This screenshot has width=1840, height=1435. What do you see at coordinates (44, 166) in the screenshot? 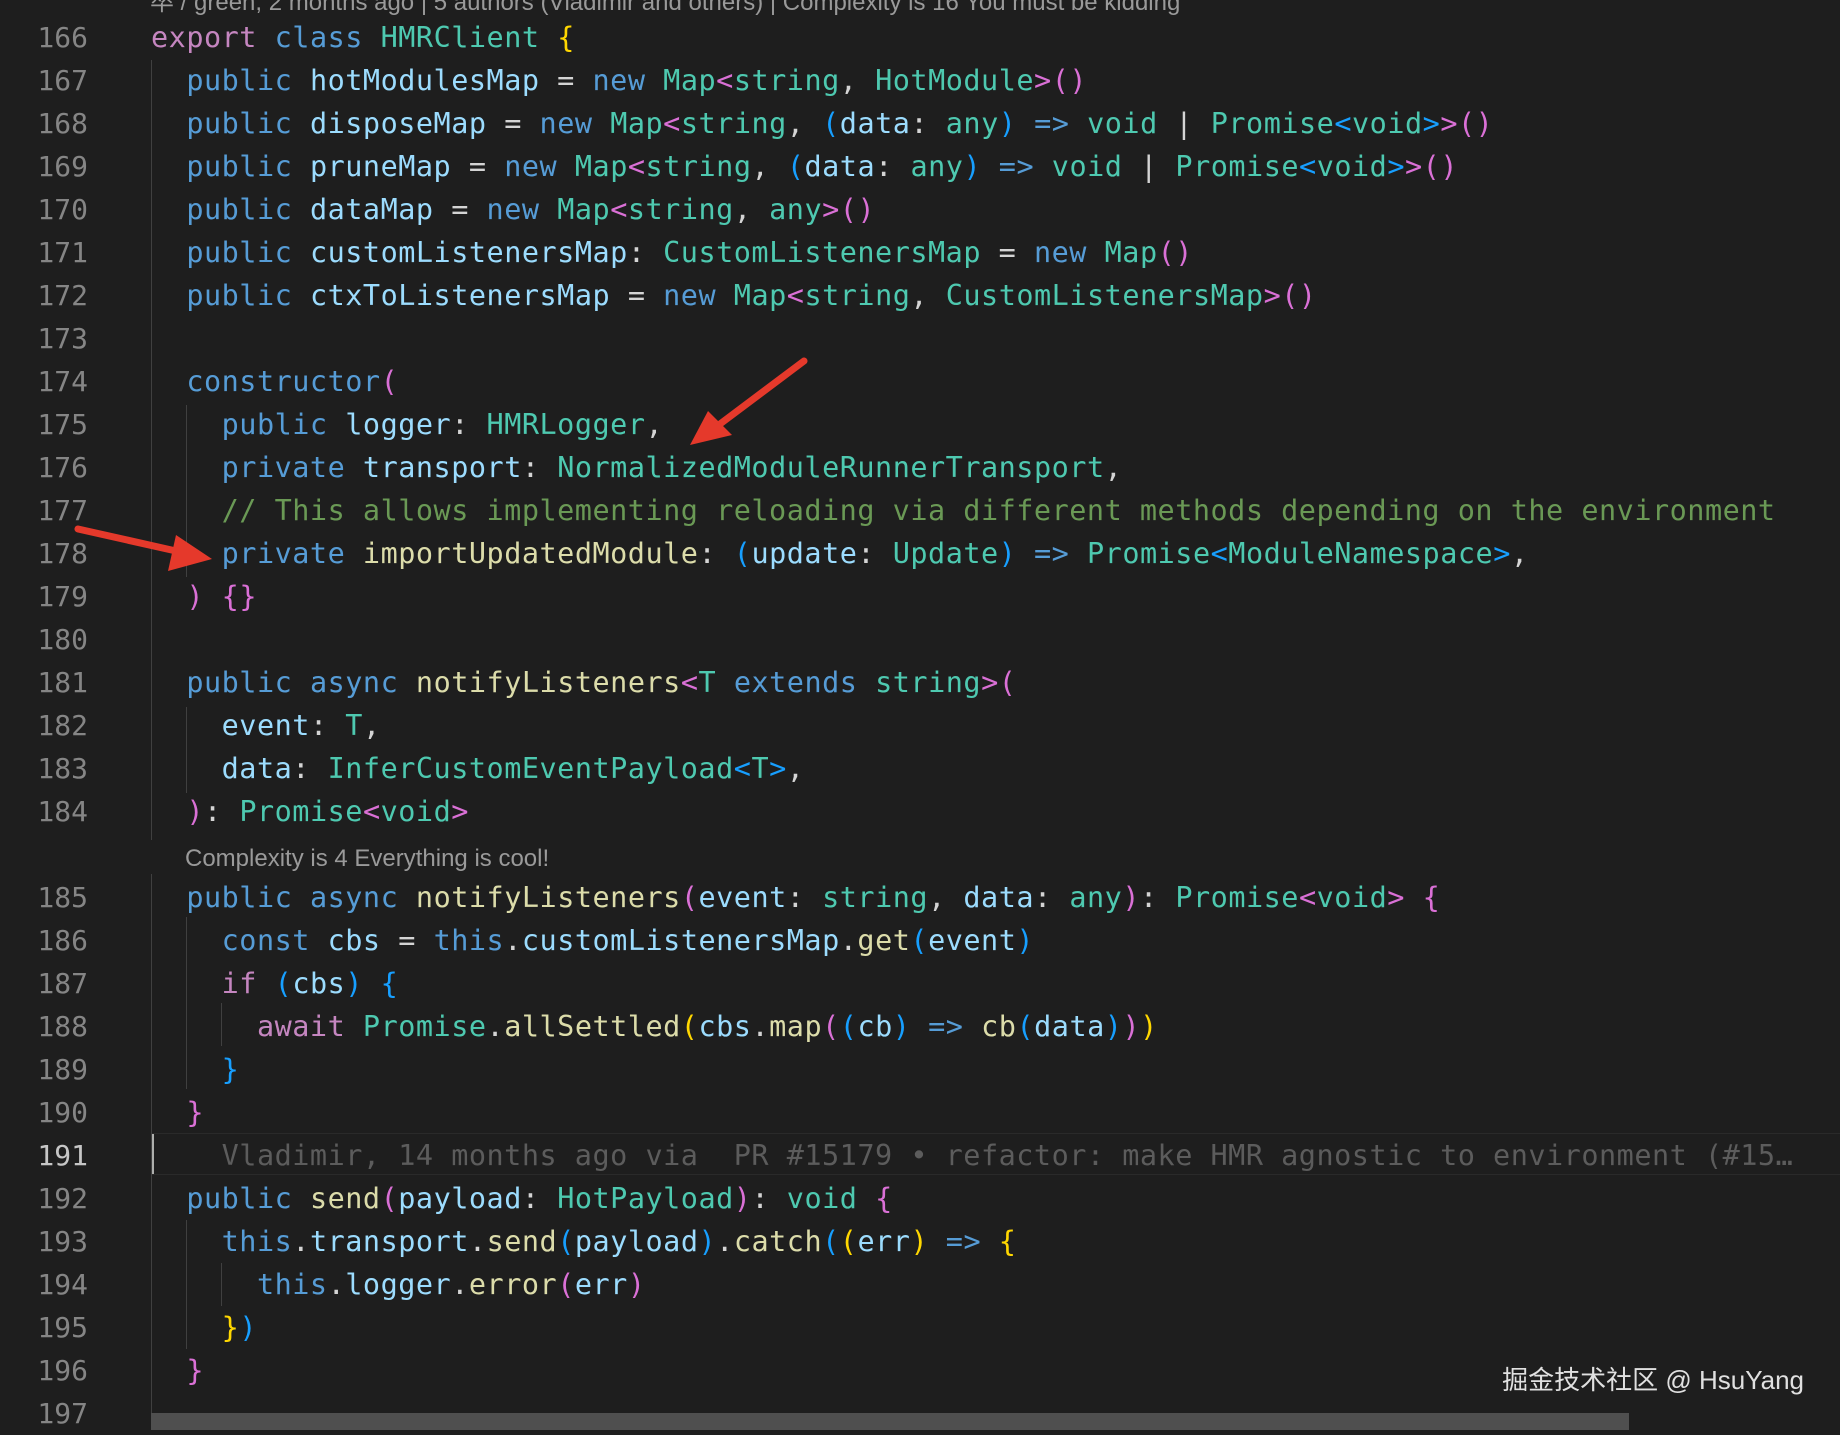
I see `line-number: 169` at bounding box center [44, 166].